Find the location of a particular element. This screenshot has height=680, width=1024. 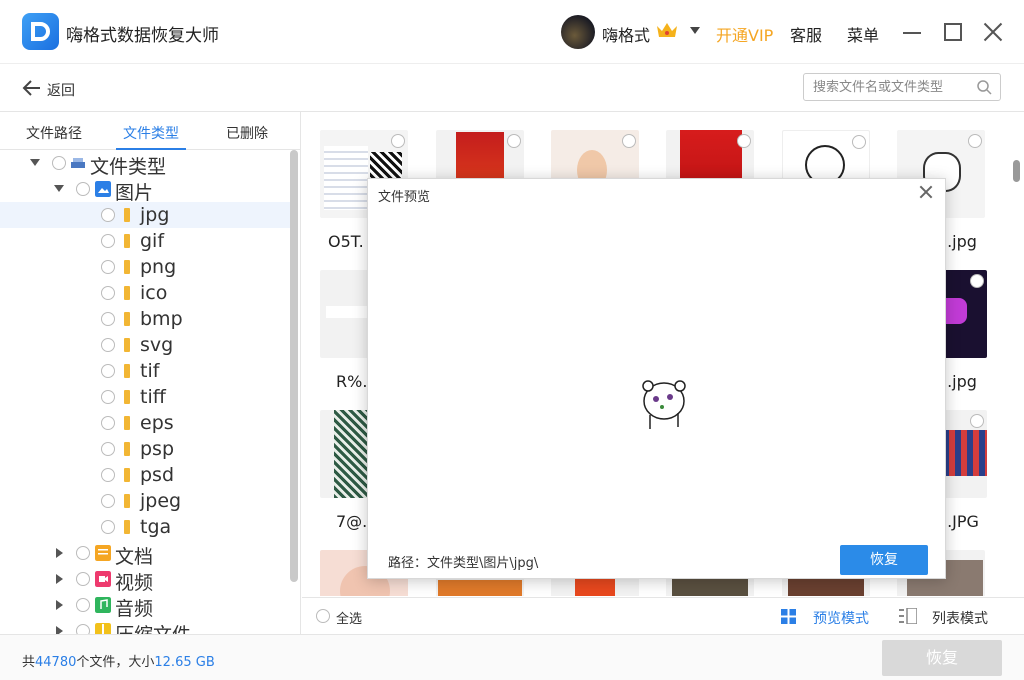

tab-file-path: 文件路径 is located at coordinates (54, 133).